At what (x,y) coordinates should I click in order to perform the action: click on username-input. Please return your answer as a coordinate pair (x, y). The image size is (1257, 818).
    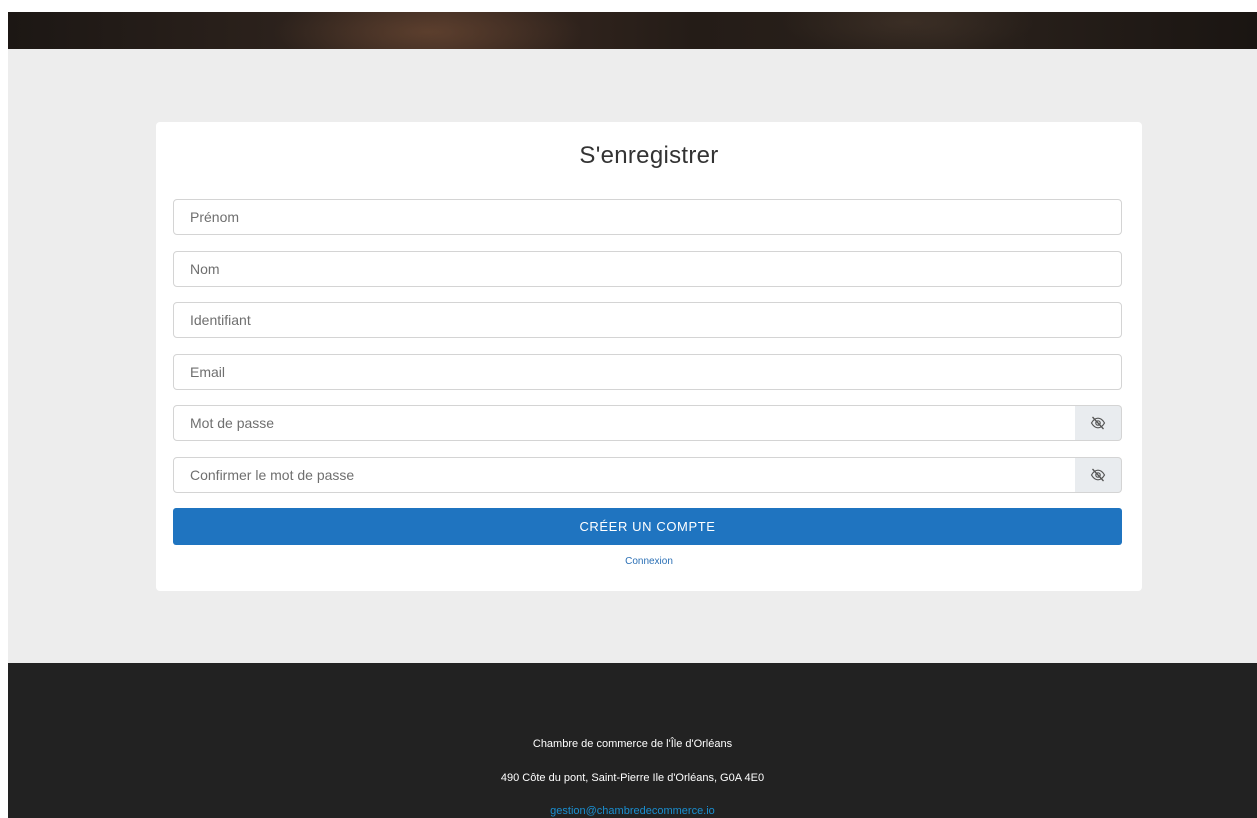
    Looking at the image, I should click on (647, 320).